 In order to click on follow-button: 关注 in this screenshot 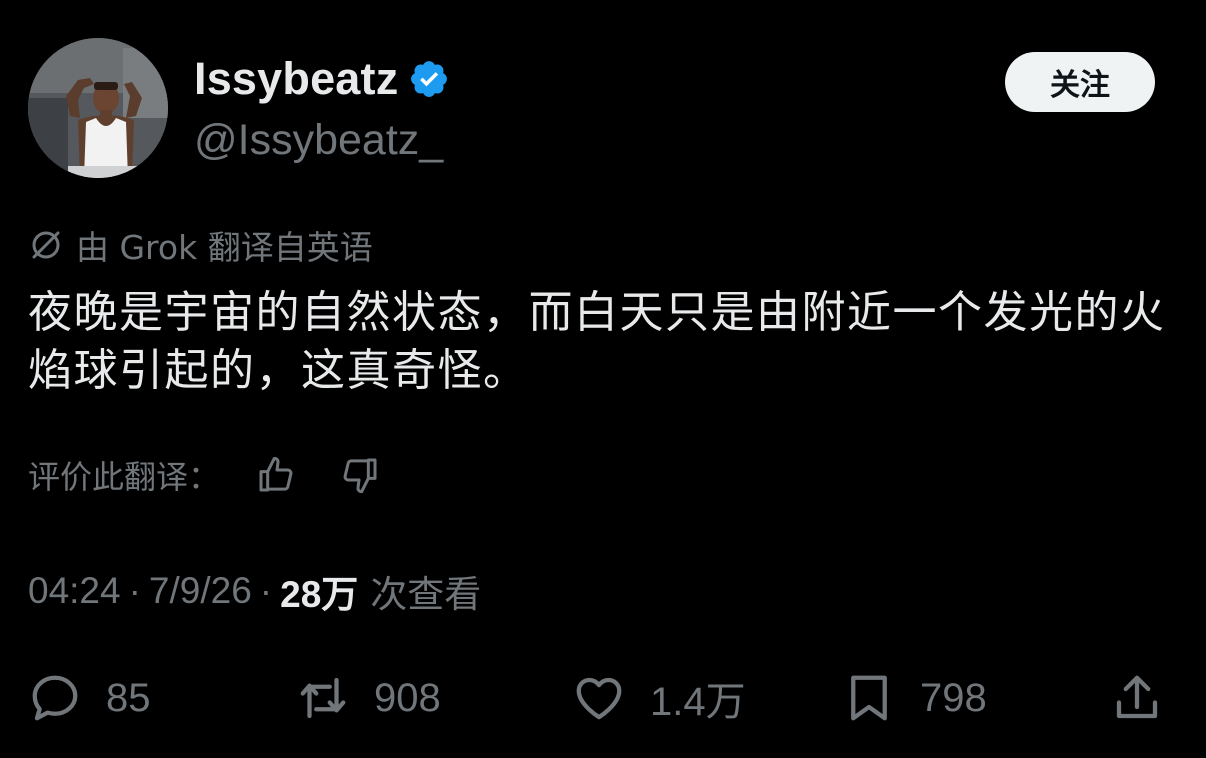, I will do `click(1080, 82)`.